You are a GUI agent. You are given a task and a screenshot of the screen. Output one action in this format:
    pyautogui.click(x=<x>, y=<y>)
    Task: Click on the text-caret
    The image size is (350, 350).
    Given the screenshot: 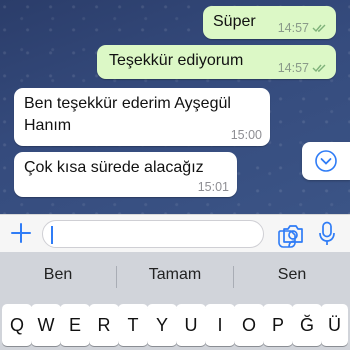 What is the action you would take?
    pyautogui.click(x=52, y=235)
    